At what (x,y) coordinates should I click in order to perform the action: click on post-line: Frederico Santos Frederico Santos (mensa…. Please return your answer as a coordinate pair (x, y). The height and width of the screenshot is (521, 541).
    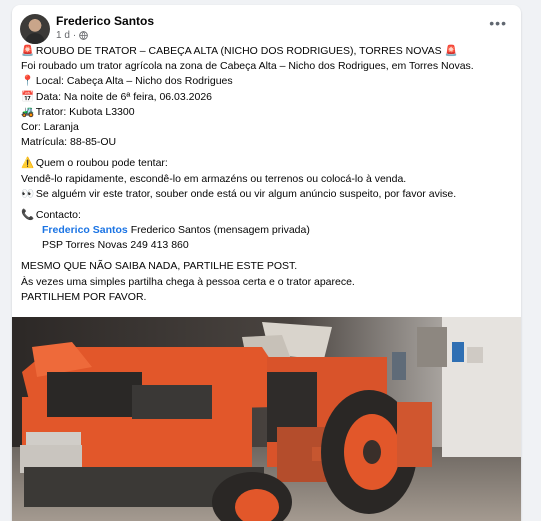
    Looking at the image, I should click on (268, 230).